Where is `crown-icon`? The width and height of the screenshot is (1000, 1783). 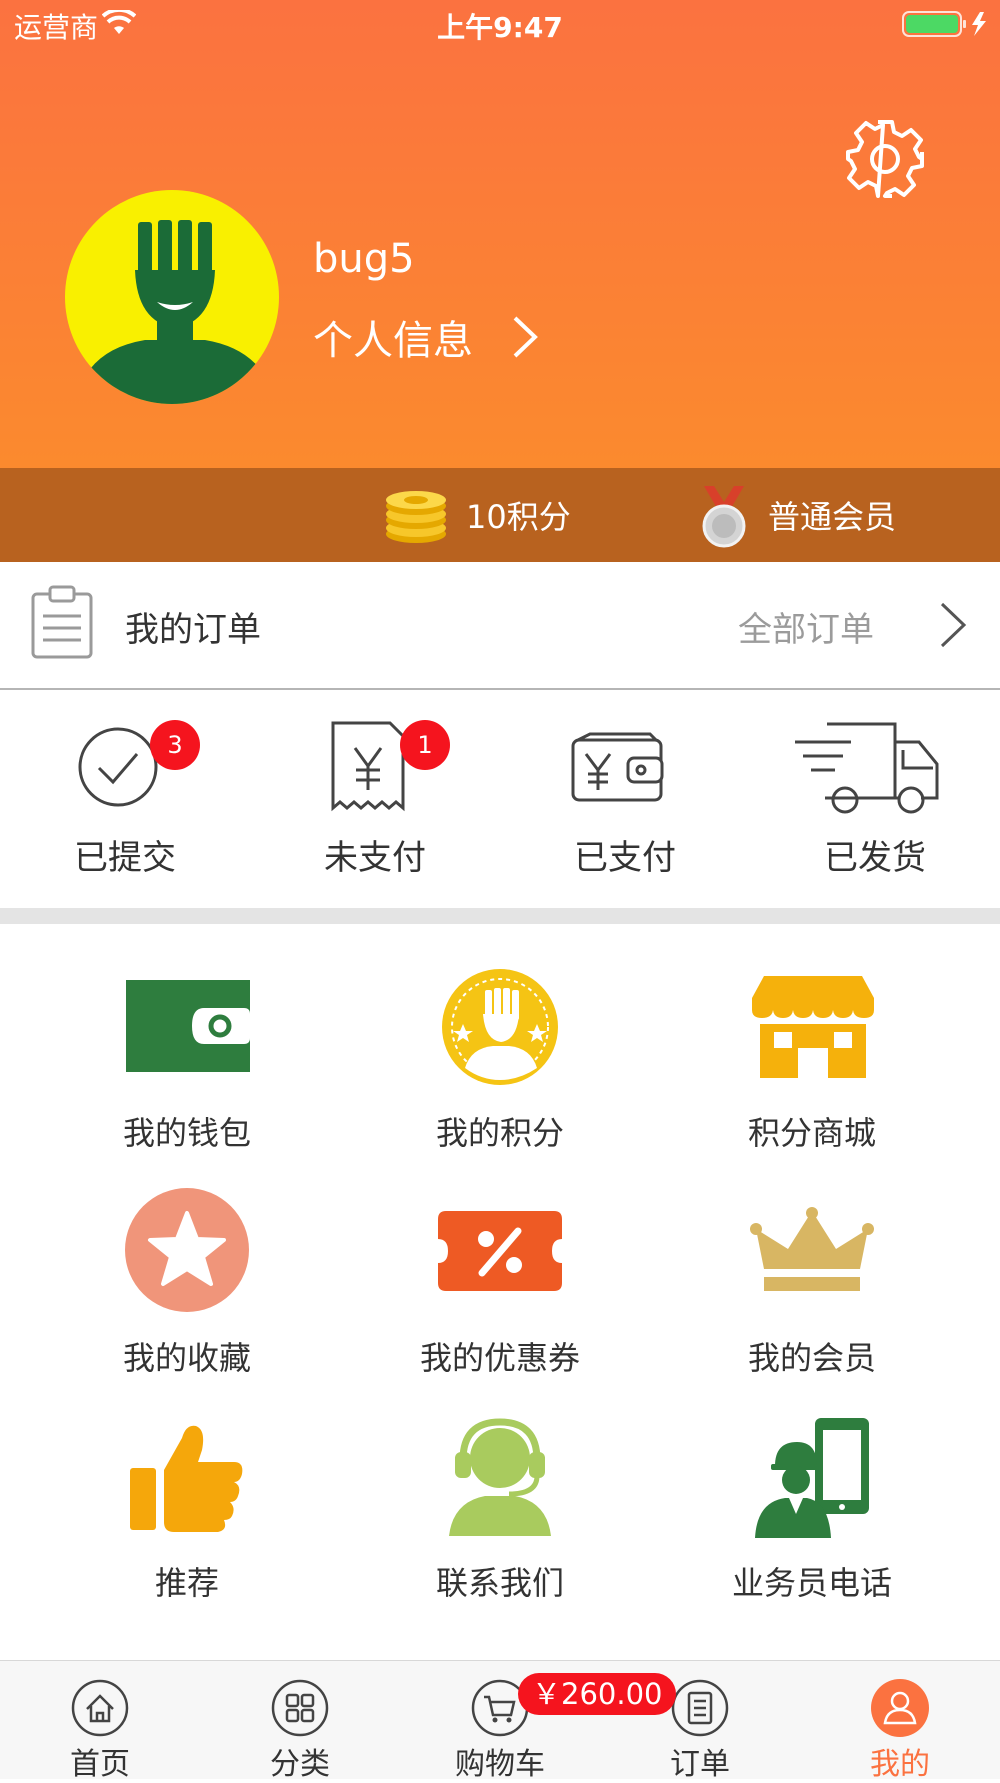
crown-icon is located at coordinates (812, 1249).